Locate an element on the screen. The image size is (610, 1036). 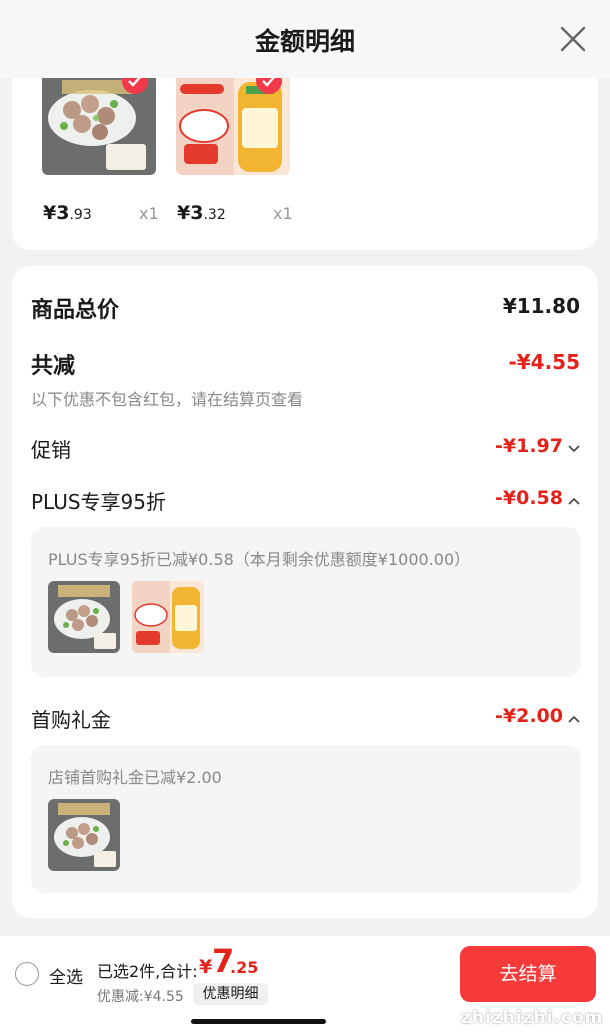
watermark: zhizhizhi.com is located at coordinates (532, 1018).